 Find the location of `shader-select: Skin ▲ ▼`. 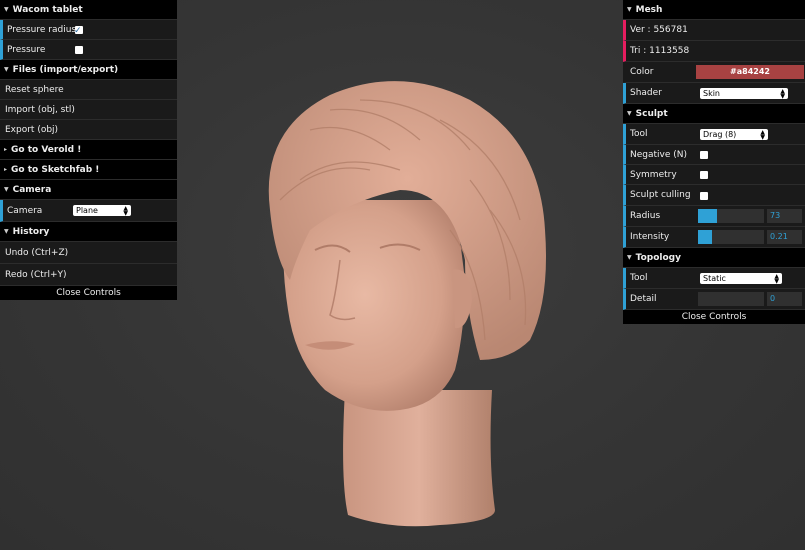

shader-select: Skin ▲ ▼ is located at coordinates (744, 94).